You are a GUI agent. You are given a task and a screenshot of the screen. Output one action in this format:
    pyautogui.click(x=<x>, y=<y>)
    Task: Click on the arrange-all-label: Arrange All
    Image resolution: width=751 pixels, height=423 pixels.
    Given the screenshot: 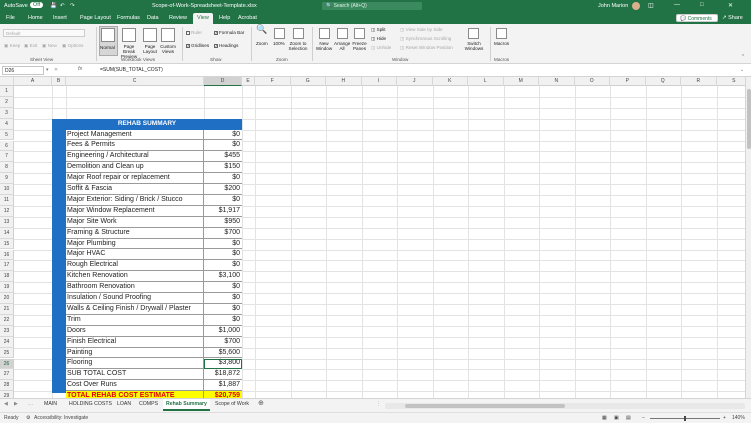 What is the action you would take?
    pyautogui.click(x=342, y=46)
    